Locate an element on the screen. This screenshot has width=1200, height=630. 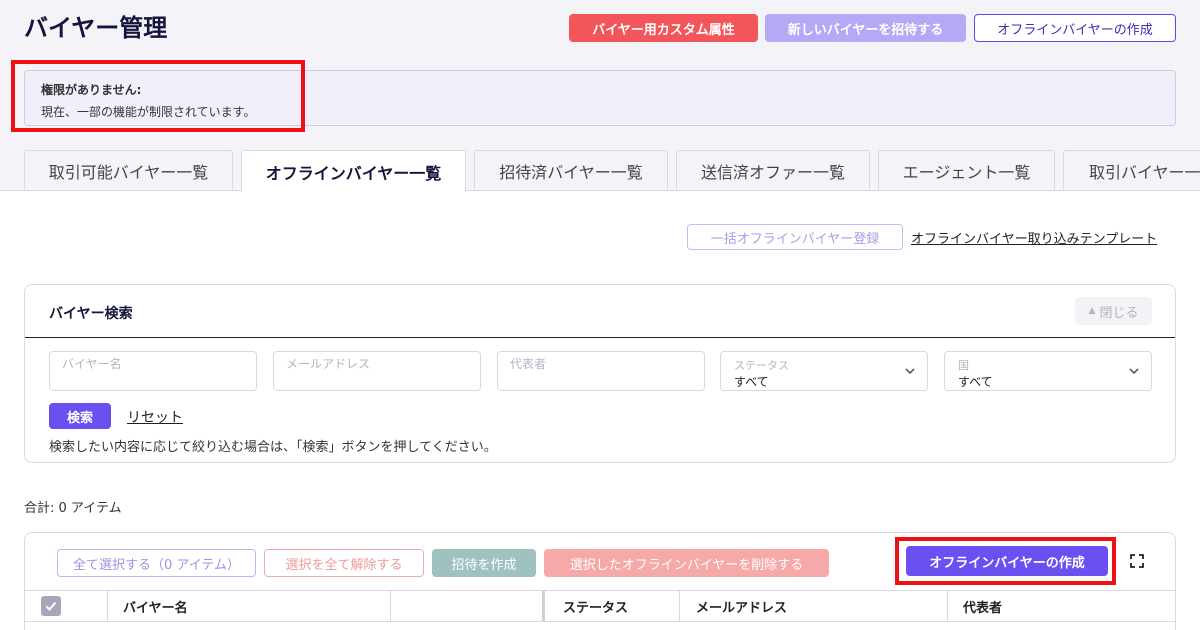
email-input is located at coordinates (377, 371).